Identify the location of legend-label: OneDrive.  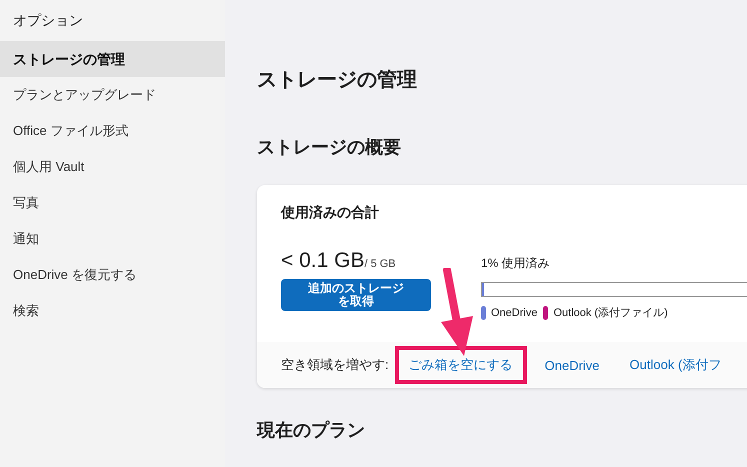
(514, 312).